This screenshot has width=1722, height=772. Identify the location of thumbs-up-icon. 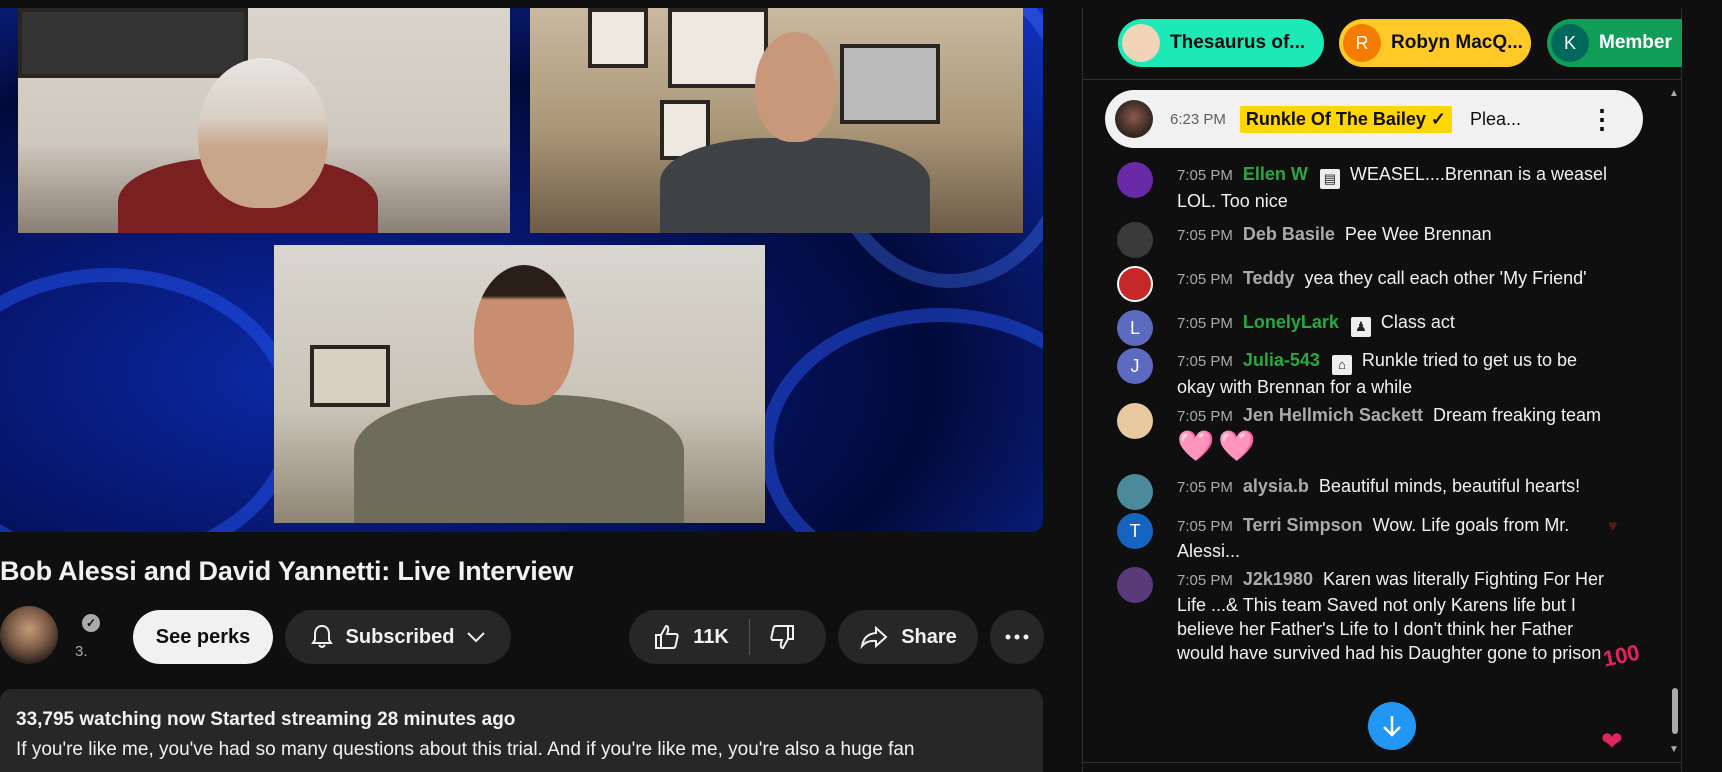
(667, 636).